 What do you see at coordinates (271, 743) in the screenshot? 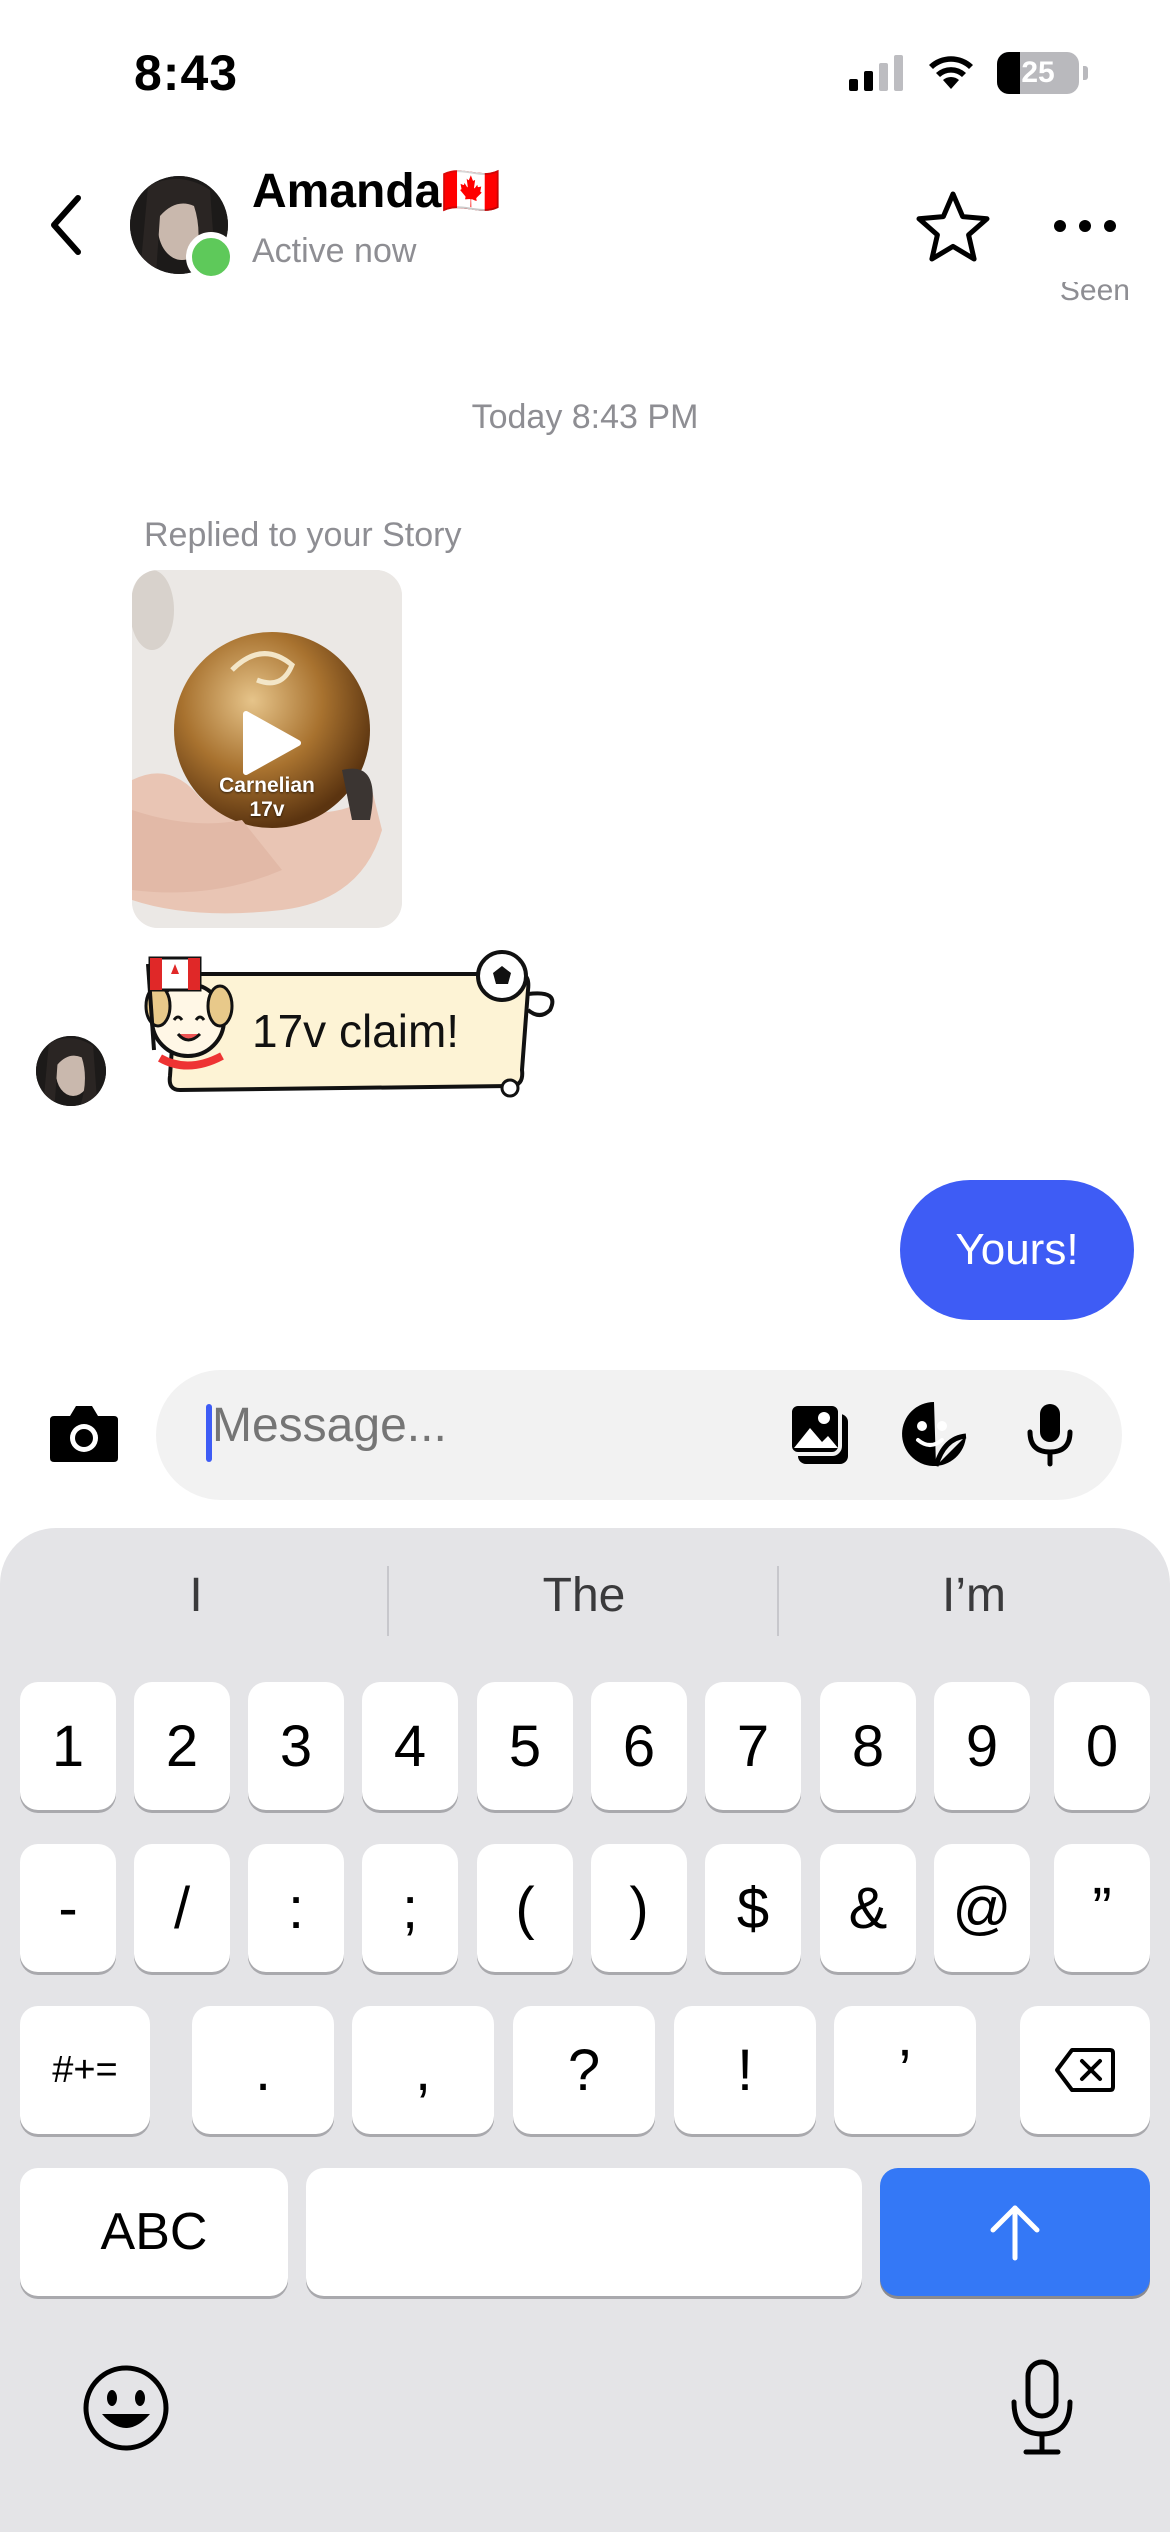
I see `play-icon` at bounding box center [271, 743].